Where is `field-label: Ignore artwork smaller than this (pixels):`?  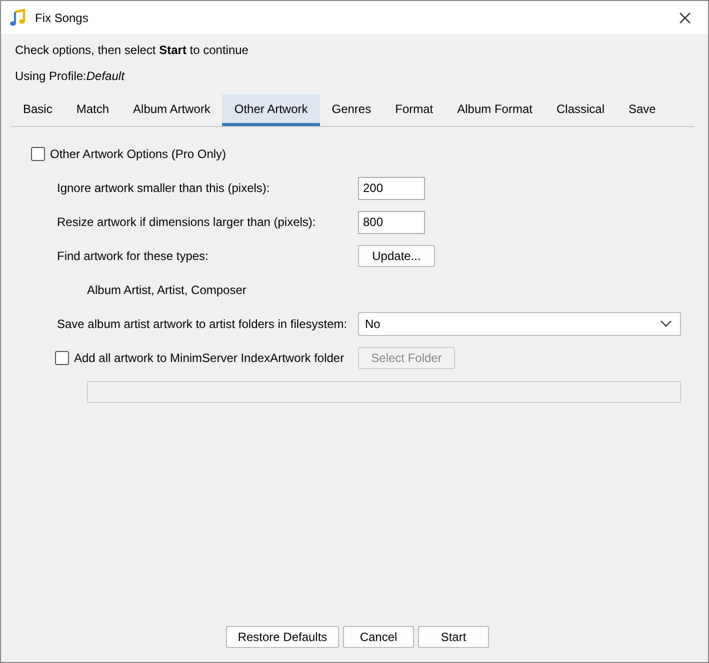
field-label: Ignore artwork smaller than this (pixels): is located at coordinates (164, 188).